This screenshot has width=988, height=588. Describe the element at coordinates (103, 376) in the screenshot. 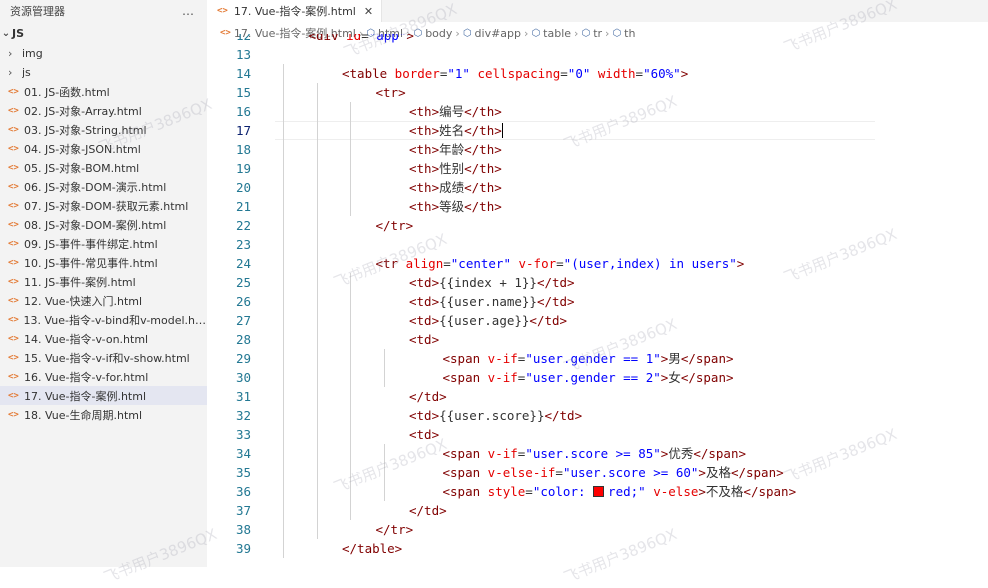

I see `file-item: <> 16. Vue-指令-v-for.html` at that location.